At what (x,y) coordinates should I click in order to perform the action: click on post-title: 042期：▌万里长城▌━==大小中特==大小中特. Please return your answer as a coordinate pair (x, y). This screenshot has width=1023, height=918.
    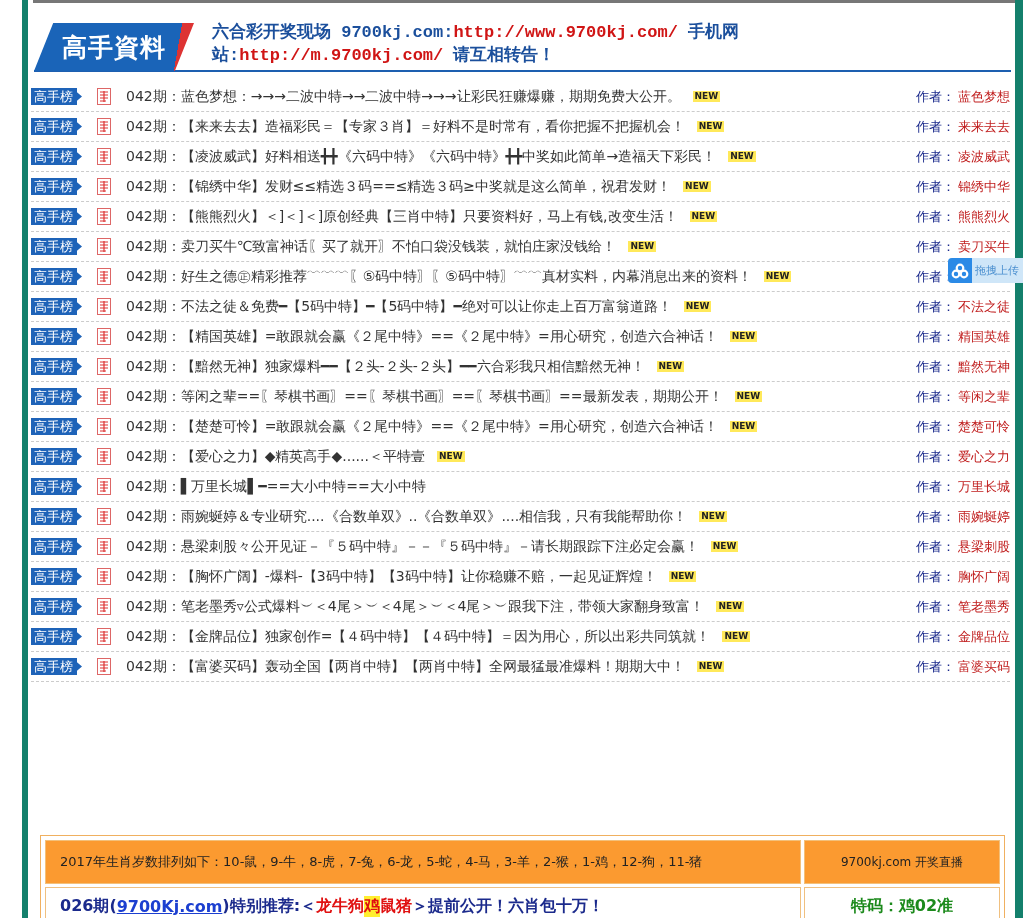
    Looking at the image, I should click on (276, 486).